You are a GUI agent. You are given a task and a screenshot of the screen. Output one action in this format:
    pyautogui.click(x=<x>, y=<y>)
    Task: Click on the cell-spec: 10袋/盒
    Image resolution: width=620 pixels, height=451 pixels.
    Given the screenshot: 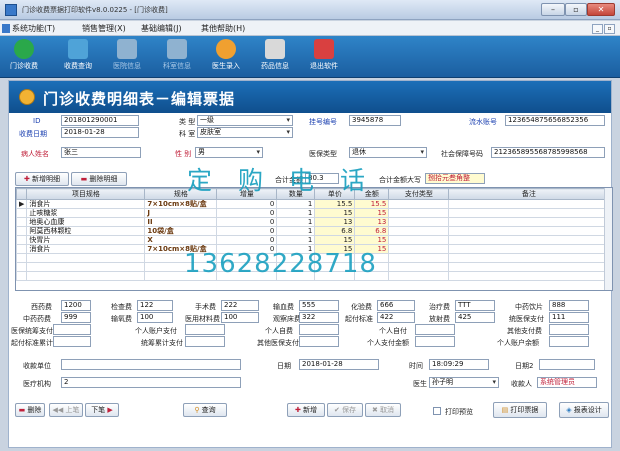 What is the action you would take?
    pyautogui.click(x=181, y=231)
    